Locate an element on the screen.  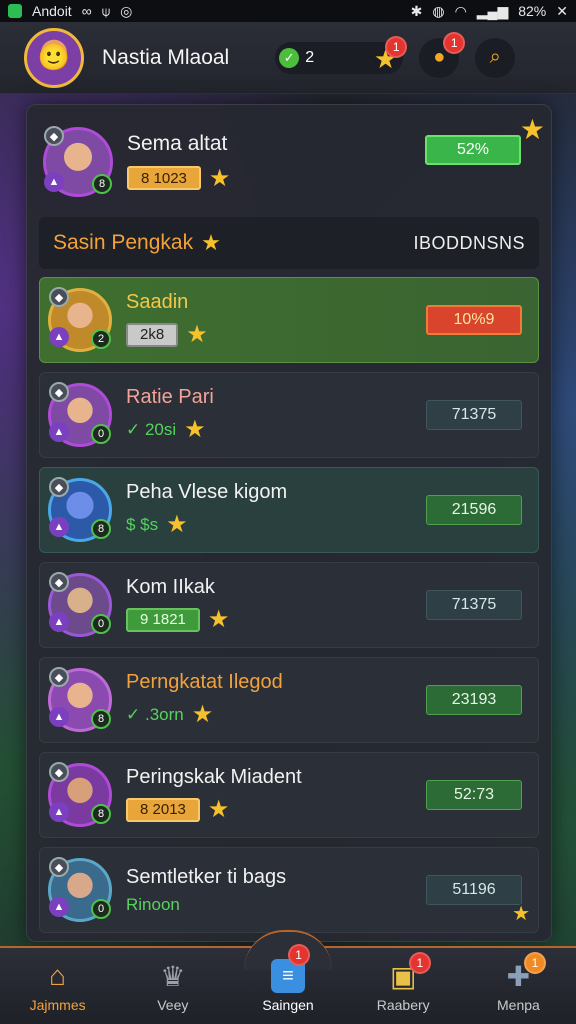
list-item: ◆ ▲ 8 Perngkatat Ilegod ✓ .3orn ★ 23193 is located at coordinates (289, 700).